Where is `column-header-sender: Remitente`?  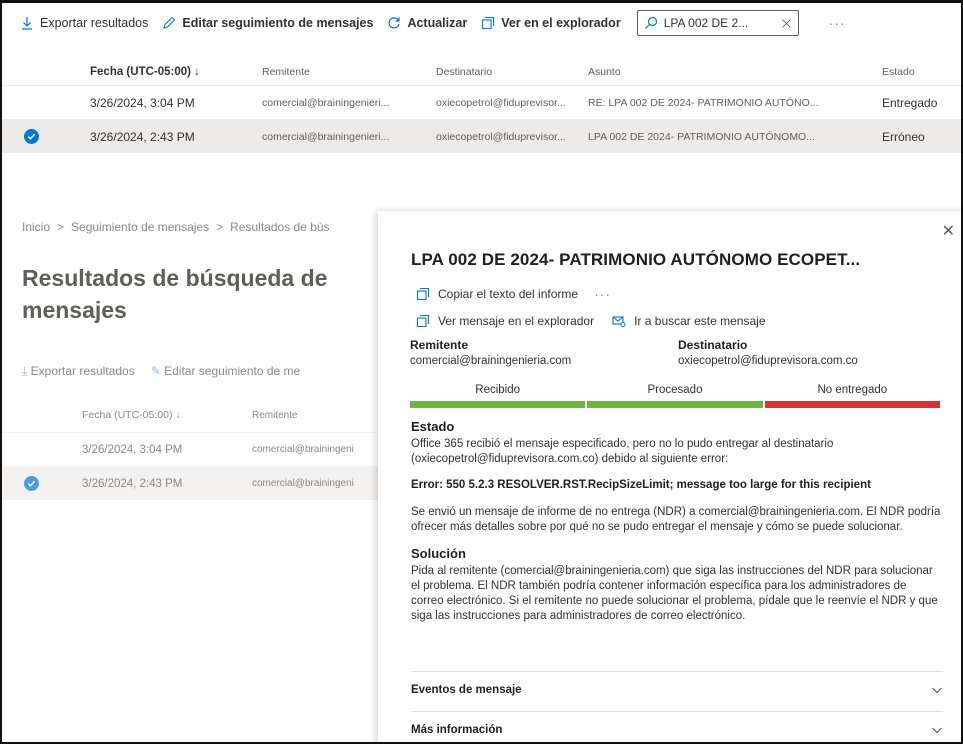 column-header-sender: Remitente is located at coordinates (349, 72).